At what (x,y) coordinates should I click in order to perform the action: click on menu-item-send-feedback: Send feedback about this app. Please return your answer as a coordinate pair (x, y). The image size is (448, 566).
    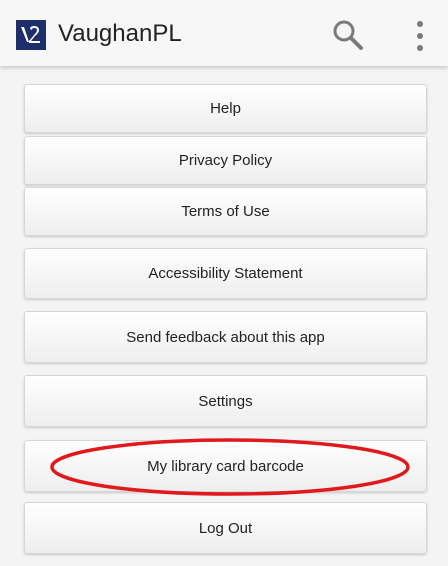
    Looking at the image, I should click on (225, 337).